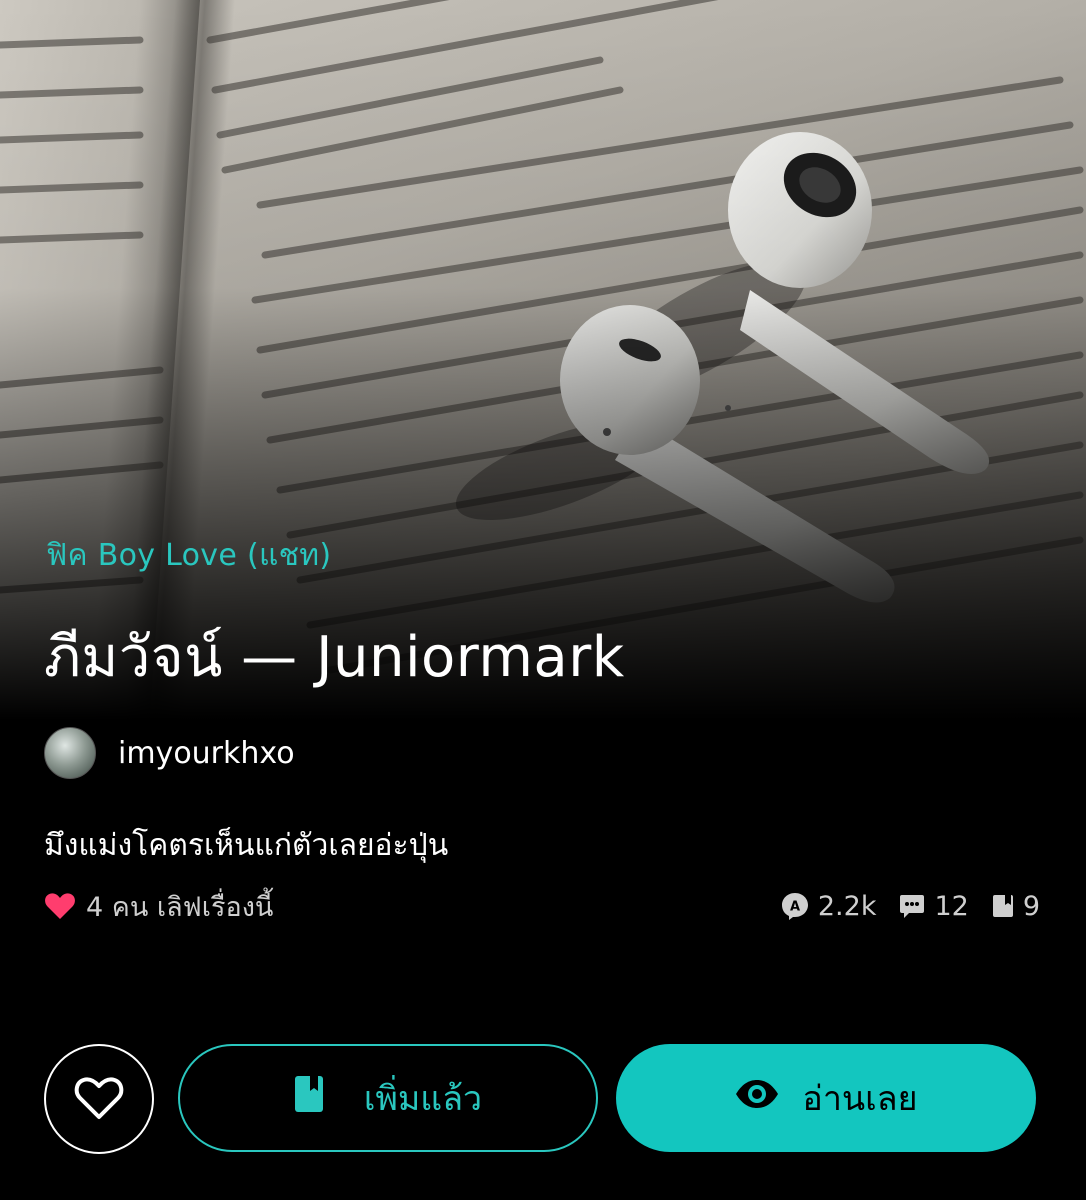 Image resolution: width=1086 pixels, height=1200 pixels. I want to click on read-now-button: อ่านเลย, so click(826, 1098).